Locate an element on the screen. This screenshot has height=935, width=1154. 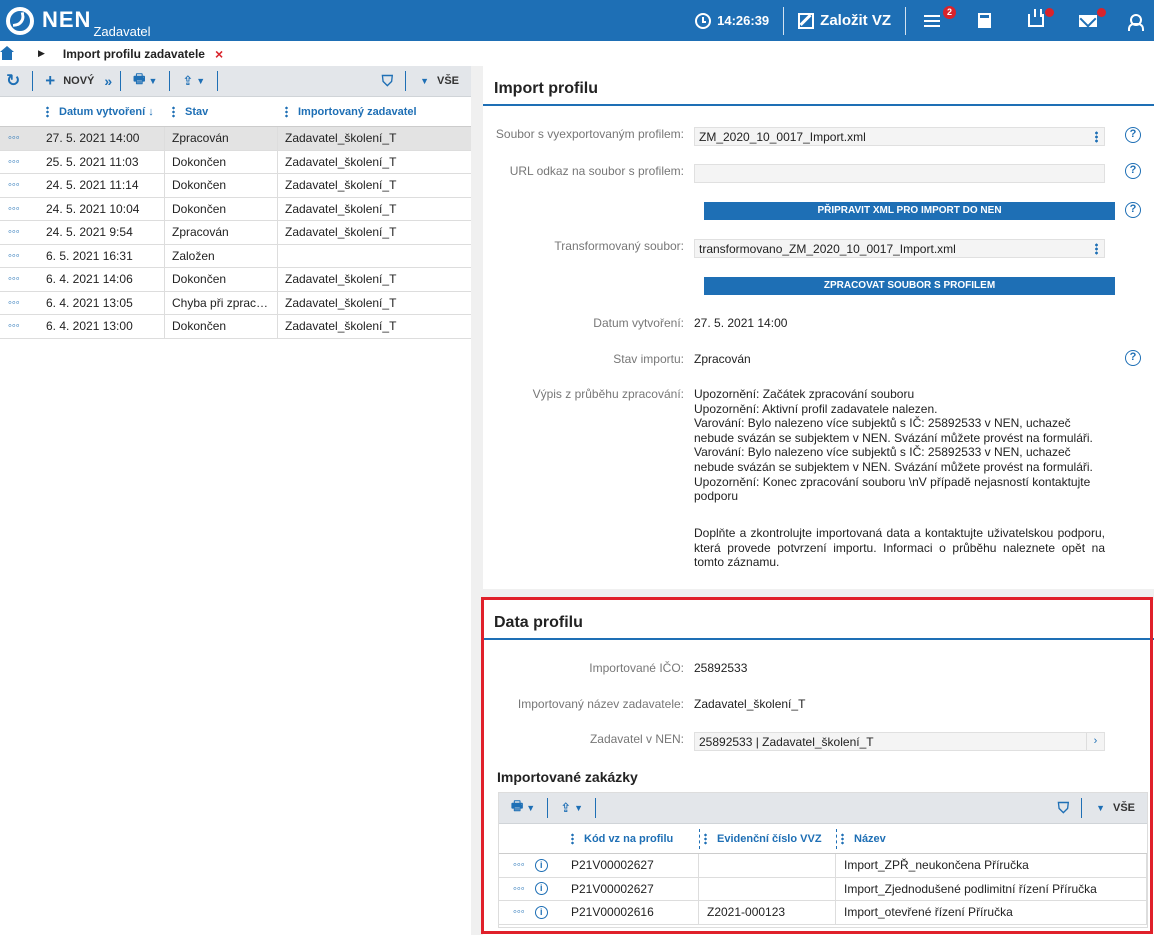
row-date: 6. 5. 2021 16:31 is located at coordinates (104, 255).